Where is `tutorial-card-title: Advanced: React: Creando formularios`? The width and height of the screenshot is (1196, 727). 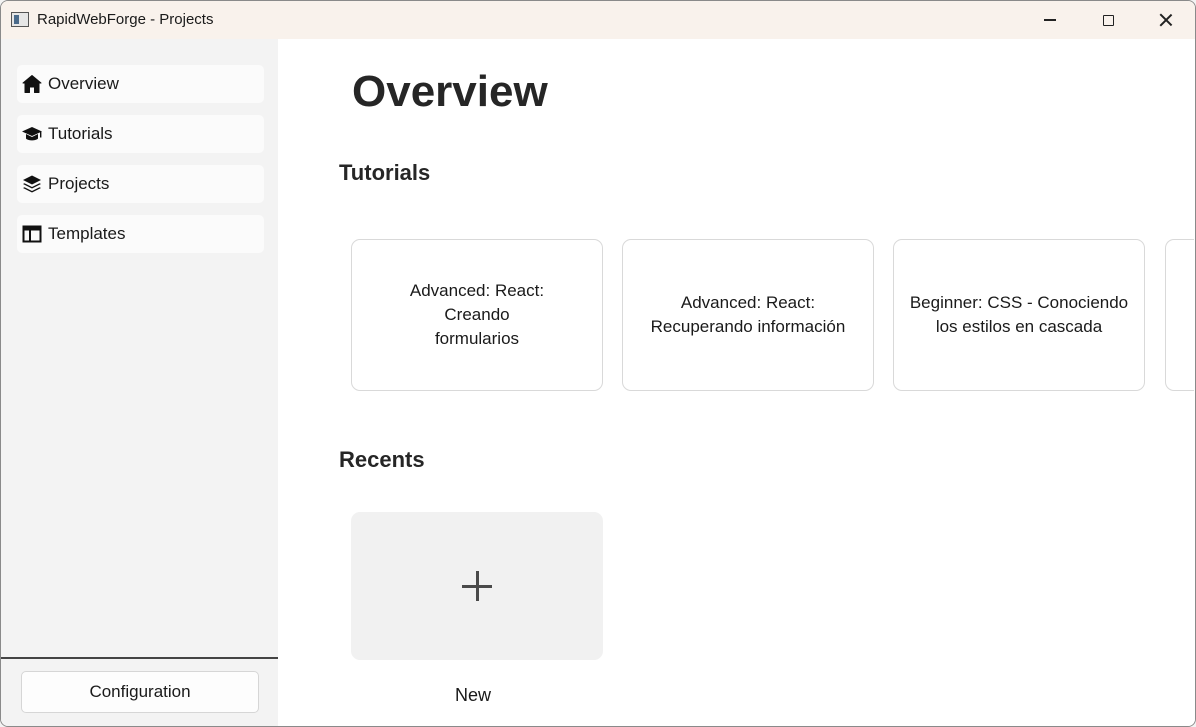 tutorial-card-title: Advanced: React: Creando formularios is located at coordinates (477, 314).